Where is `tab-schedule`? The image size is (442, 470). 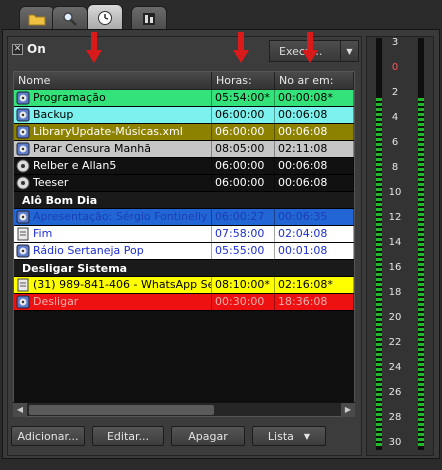
tab-schedule is located at coordinates (105, 17).